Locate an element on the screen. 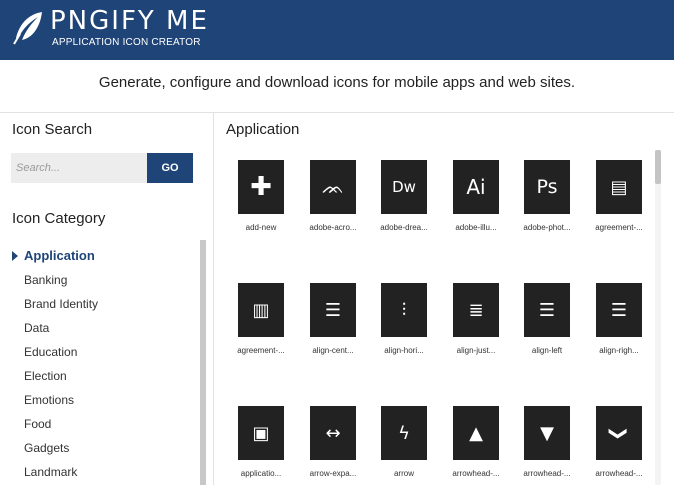  icon-tile-preview: ↔ is located at coordinates (333, 433).